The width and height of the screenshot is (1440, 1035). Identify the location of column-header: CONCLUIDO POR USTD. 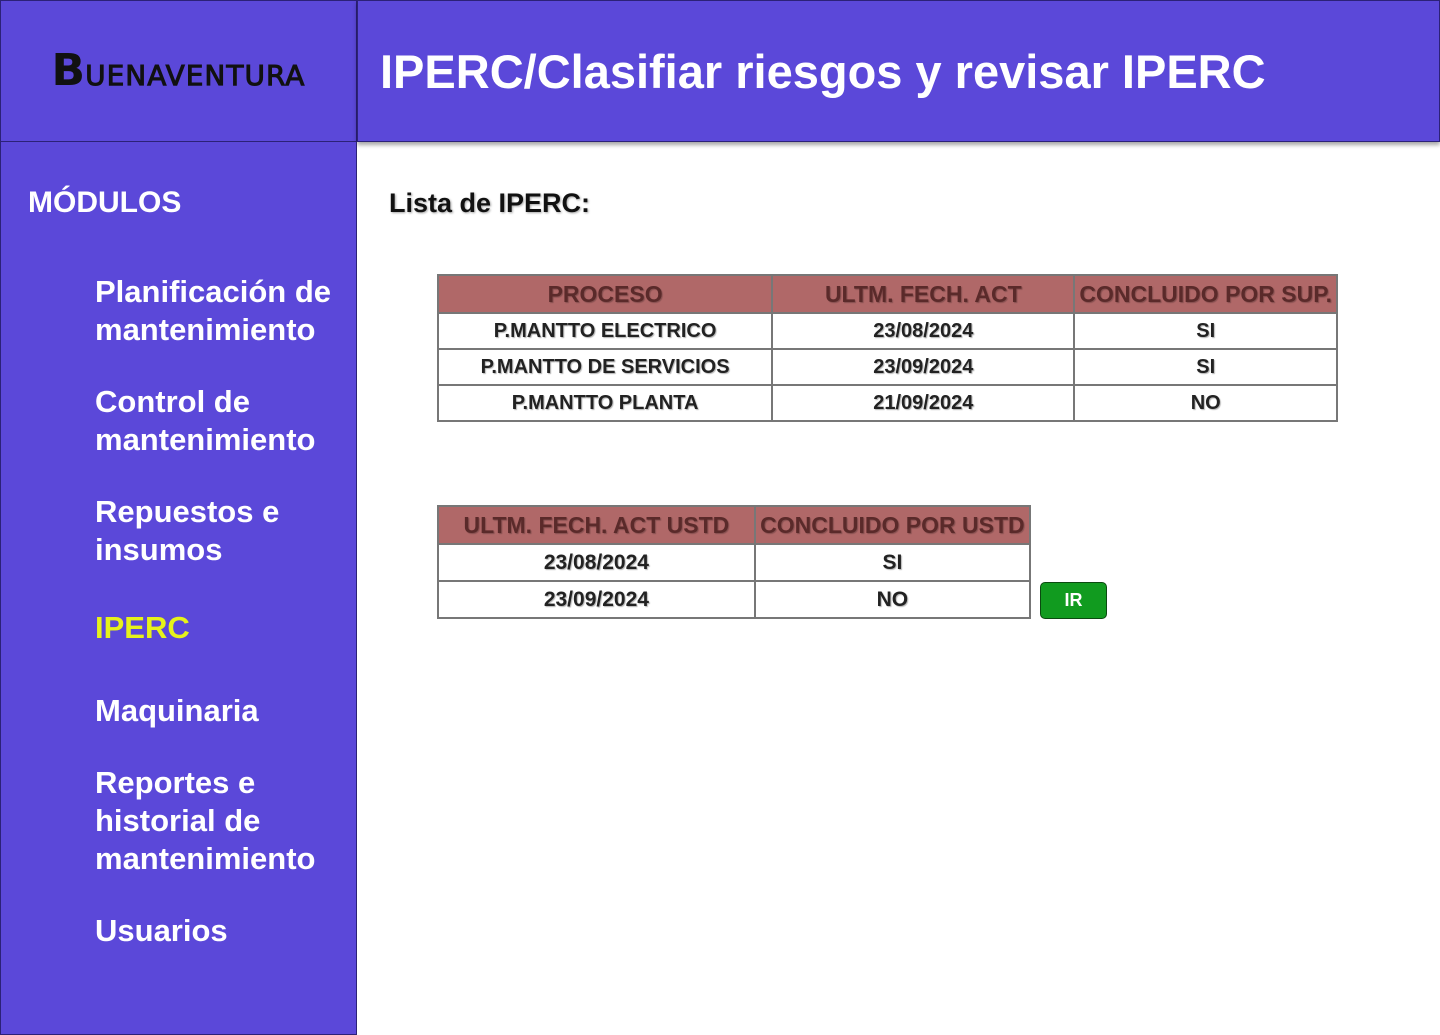
(892, 525).